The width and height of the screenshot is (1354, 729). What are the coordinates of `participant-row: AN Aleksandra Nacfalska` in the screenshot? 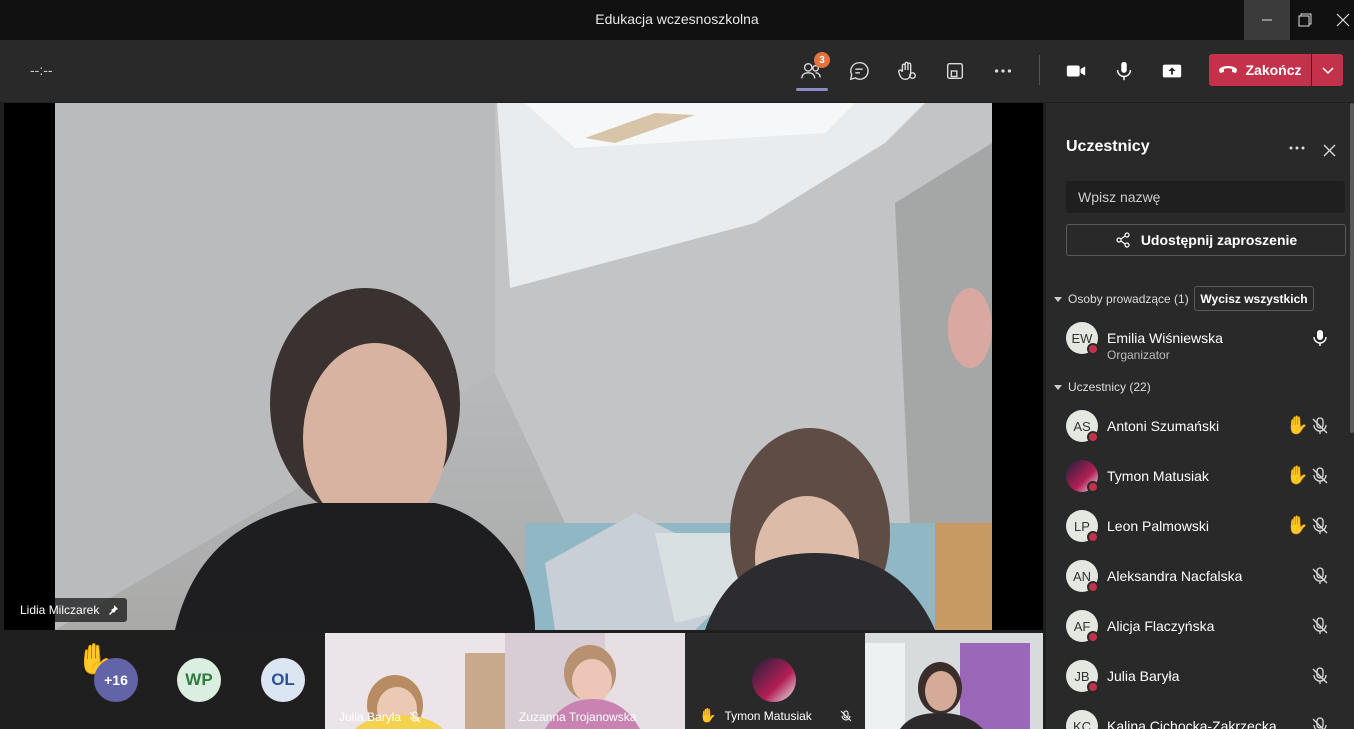 It's located at (1208, 585).